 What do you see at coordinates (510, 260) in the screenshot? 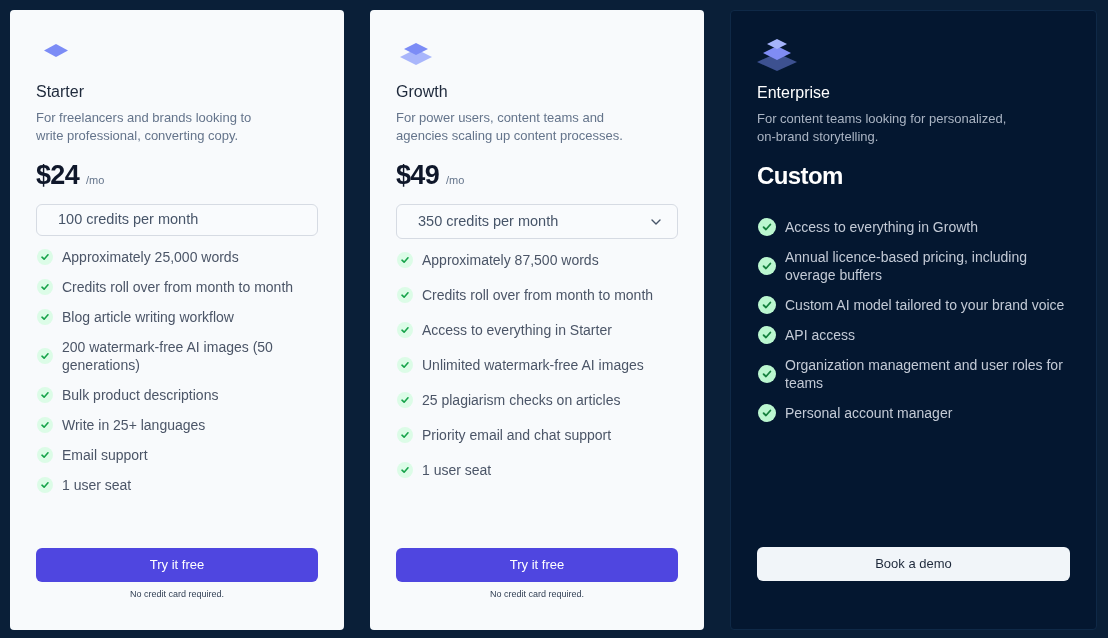
I see `feature-text: Approximately 87,500 words` at bounding box center [510, 260].